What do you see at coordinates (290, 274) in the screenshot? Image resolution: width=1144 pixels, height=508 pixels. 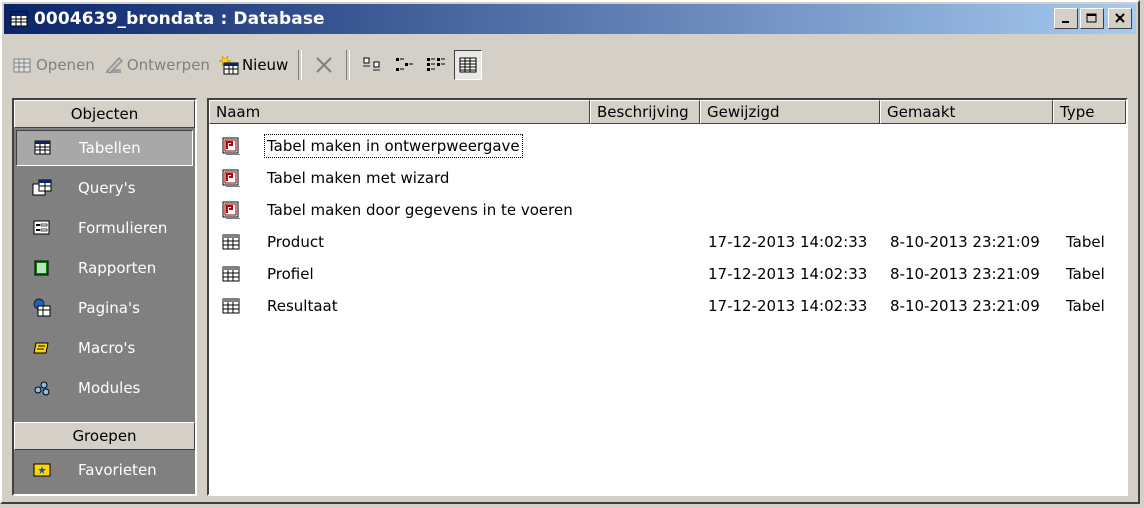 I see `item-name: Profiel` at bounding box center [290, 274].